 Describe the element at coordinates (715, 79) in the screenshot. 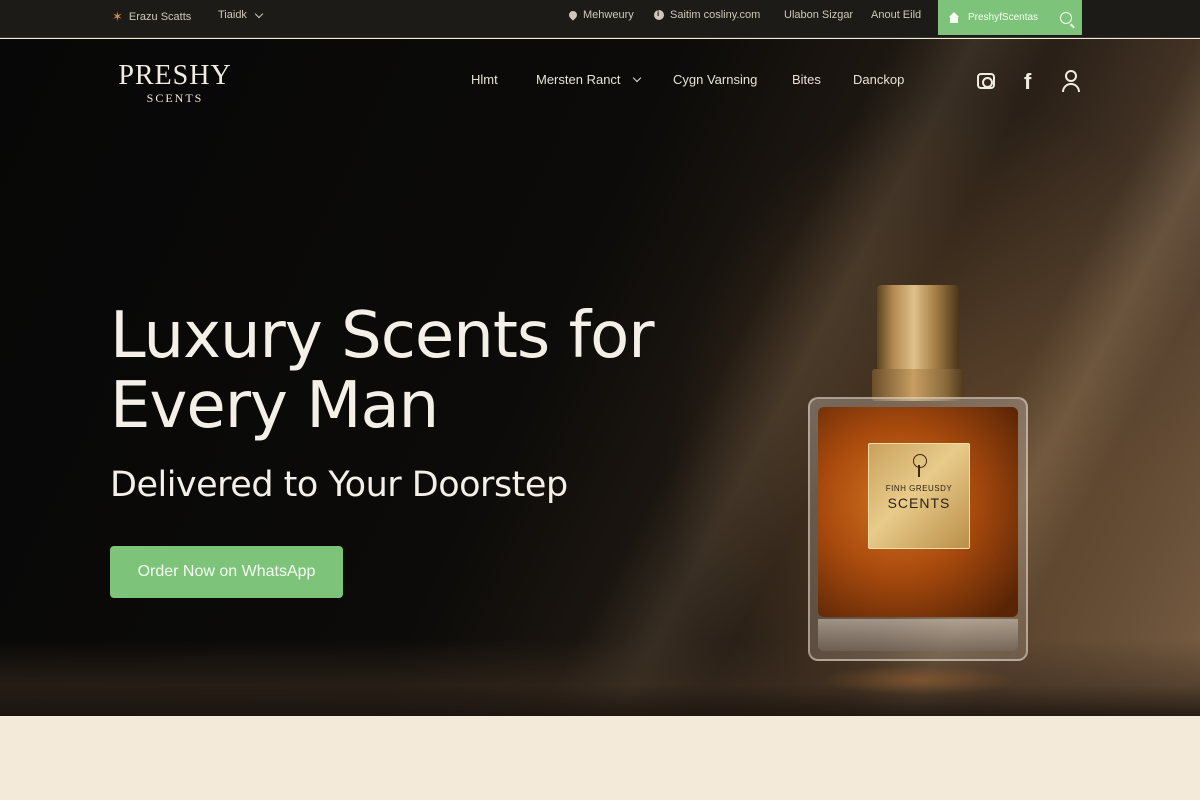

I see `nav-item-3: Cygn Varnsing` at that location.